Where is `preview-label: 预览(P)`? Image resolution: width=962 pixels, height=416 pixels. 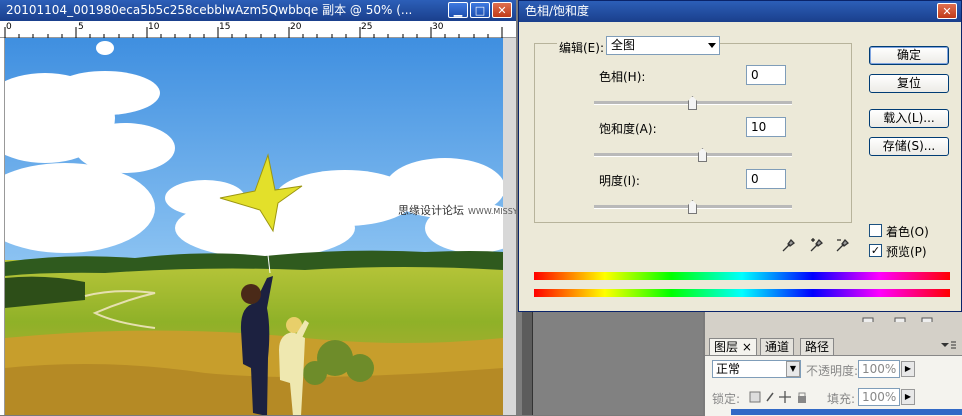
preview-label: 预览(P) is located at coordinates (906, 252).